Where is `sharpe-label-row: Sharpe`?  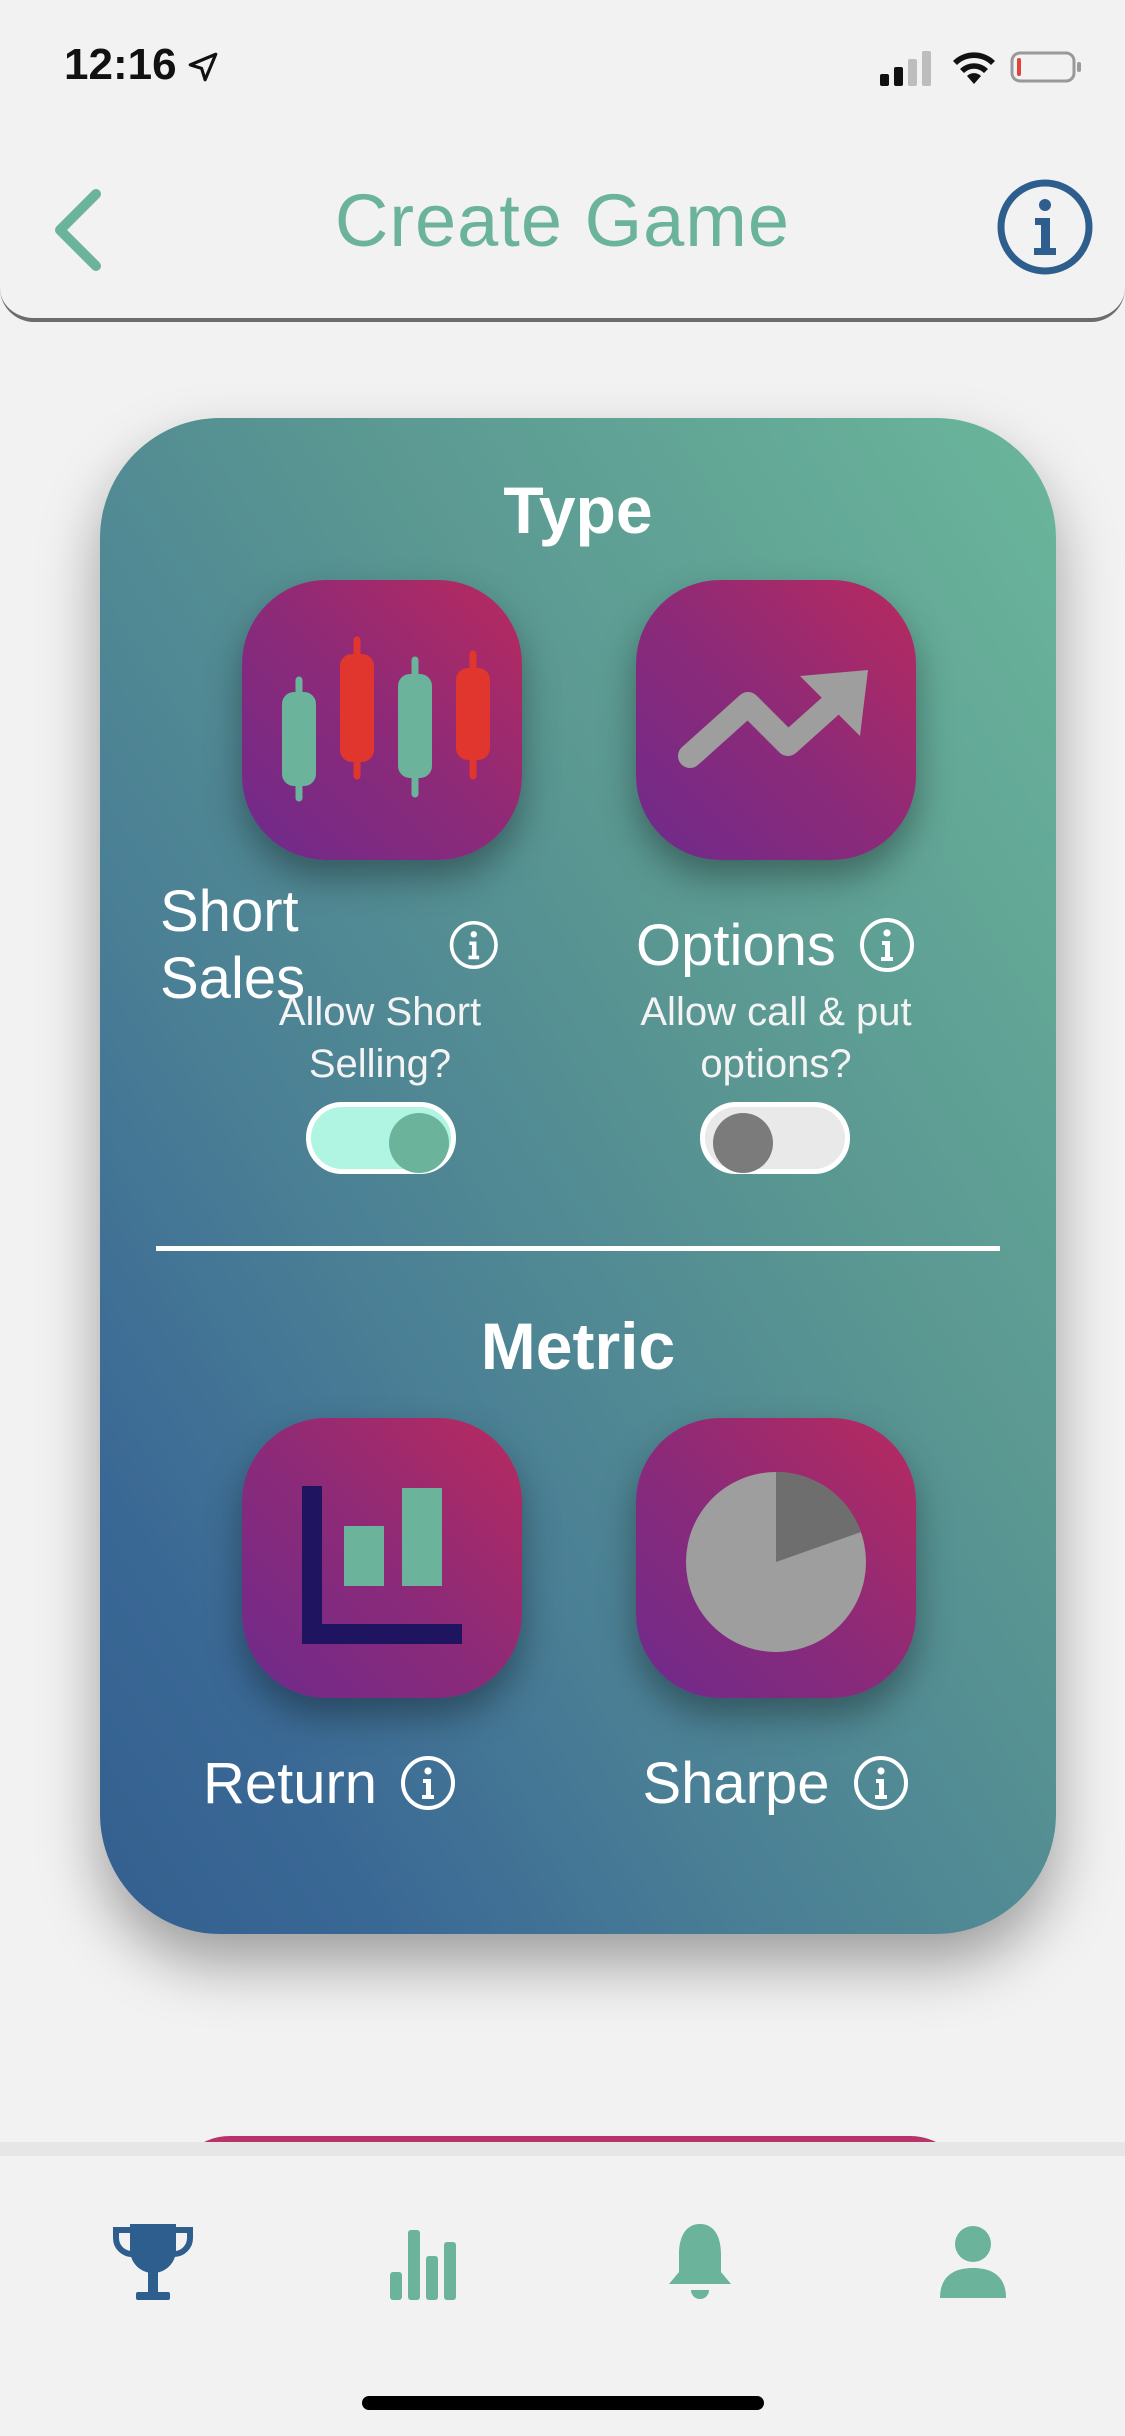
sharpe-label-row: Sharpe is located at coordinates (776, 1783).